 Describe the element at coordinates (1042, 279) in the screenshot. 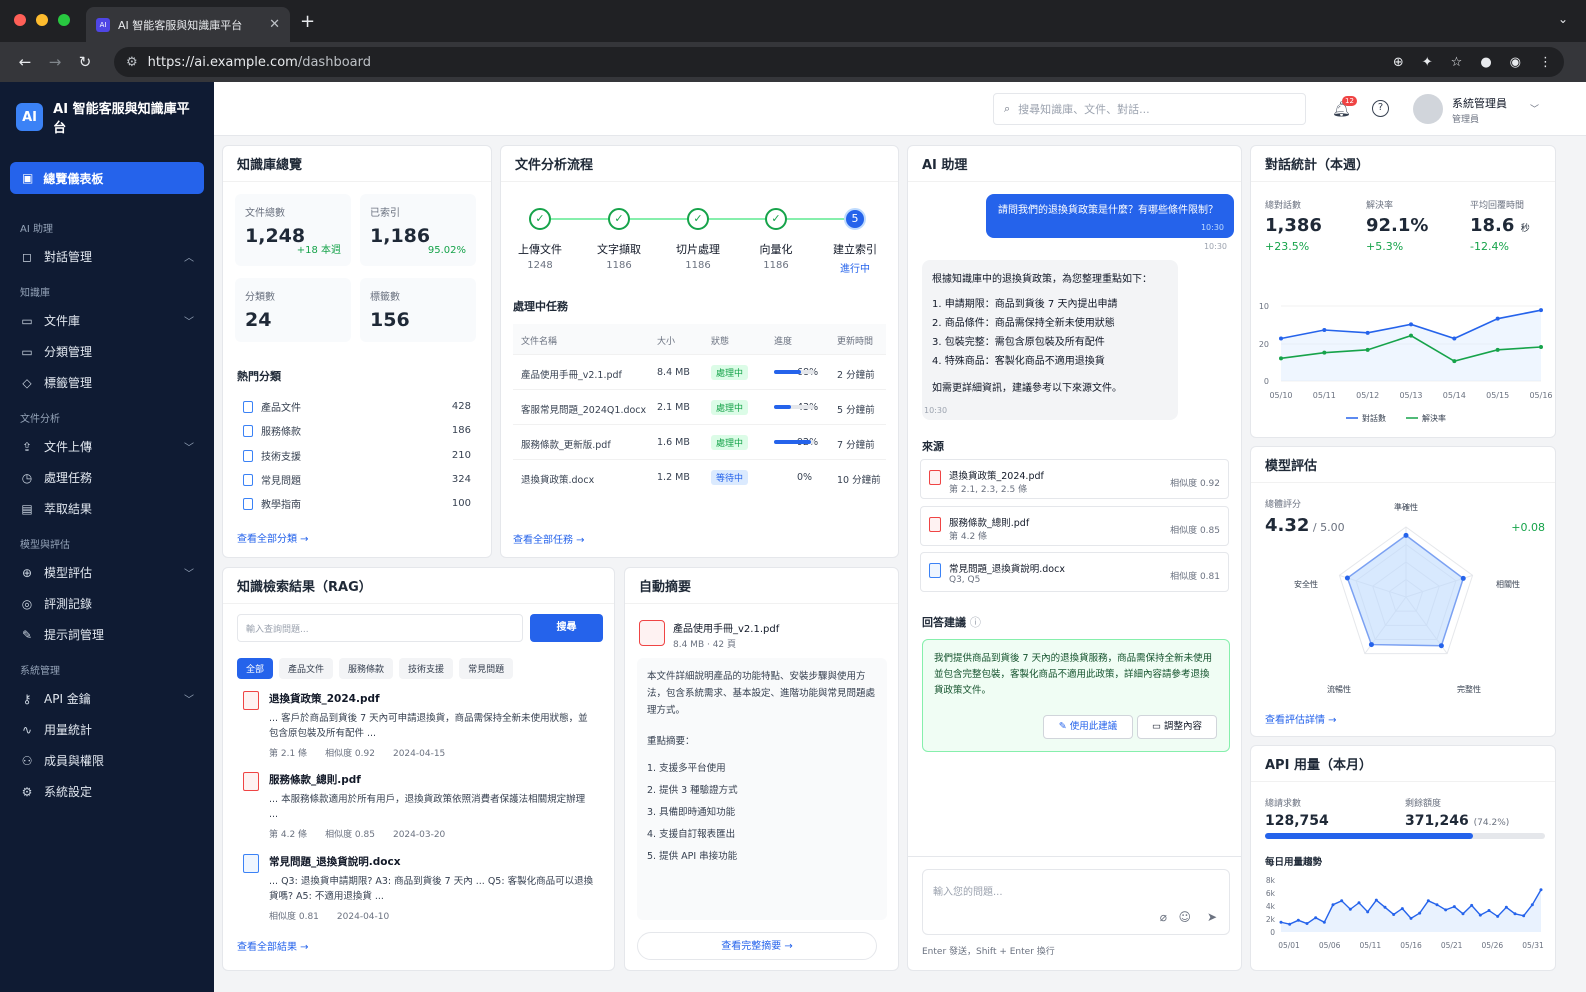

I see `reply-intro: 根據知識庫中的退換貨政策，為您整理重點如下：` at that location.